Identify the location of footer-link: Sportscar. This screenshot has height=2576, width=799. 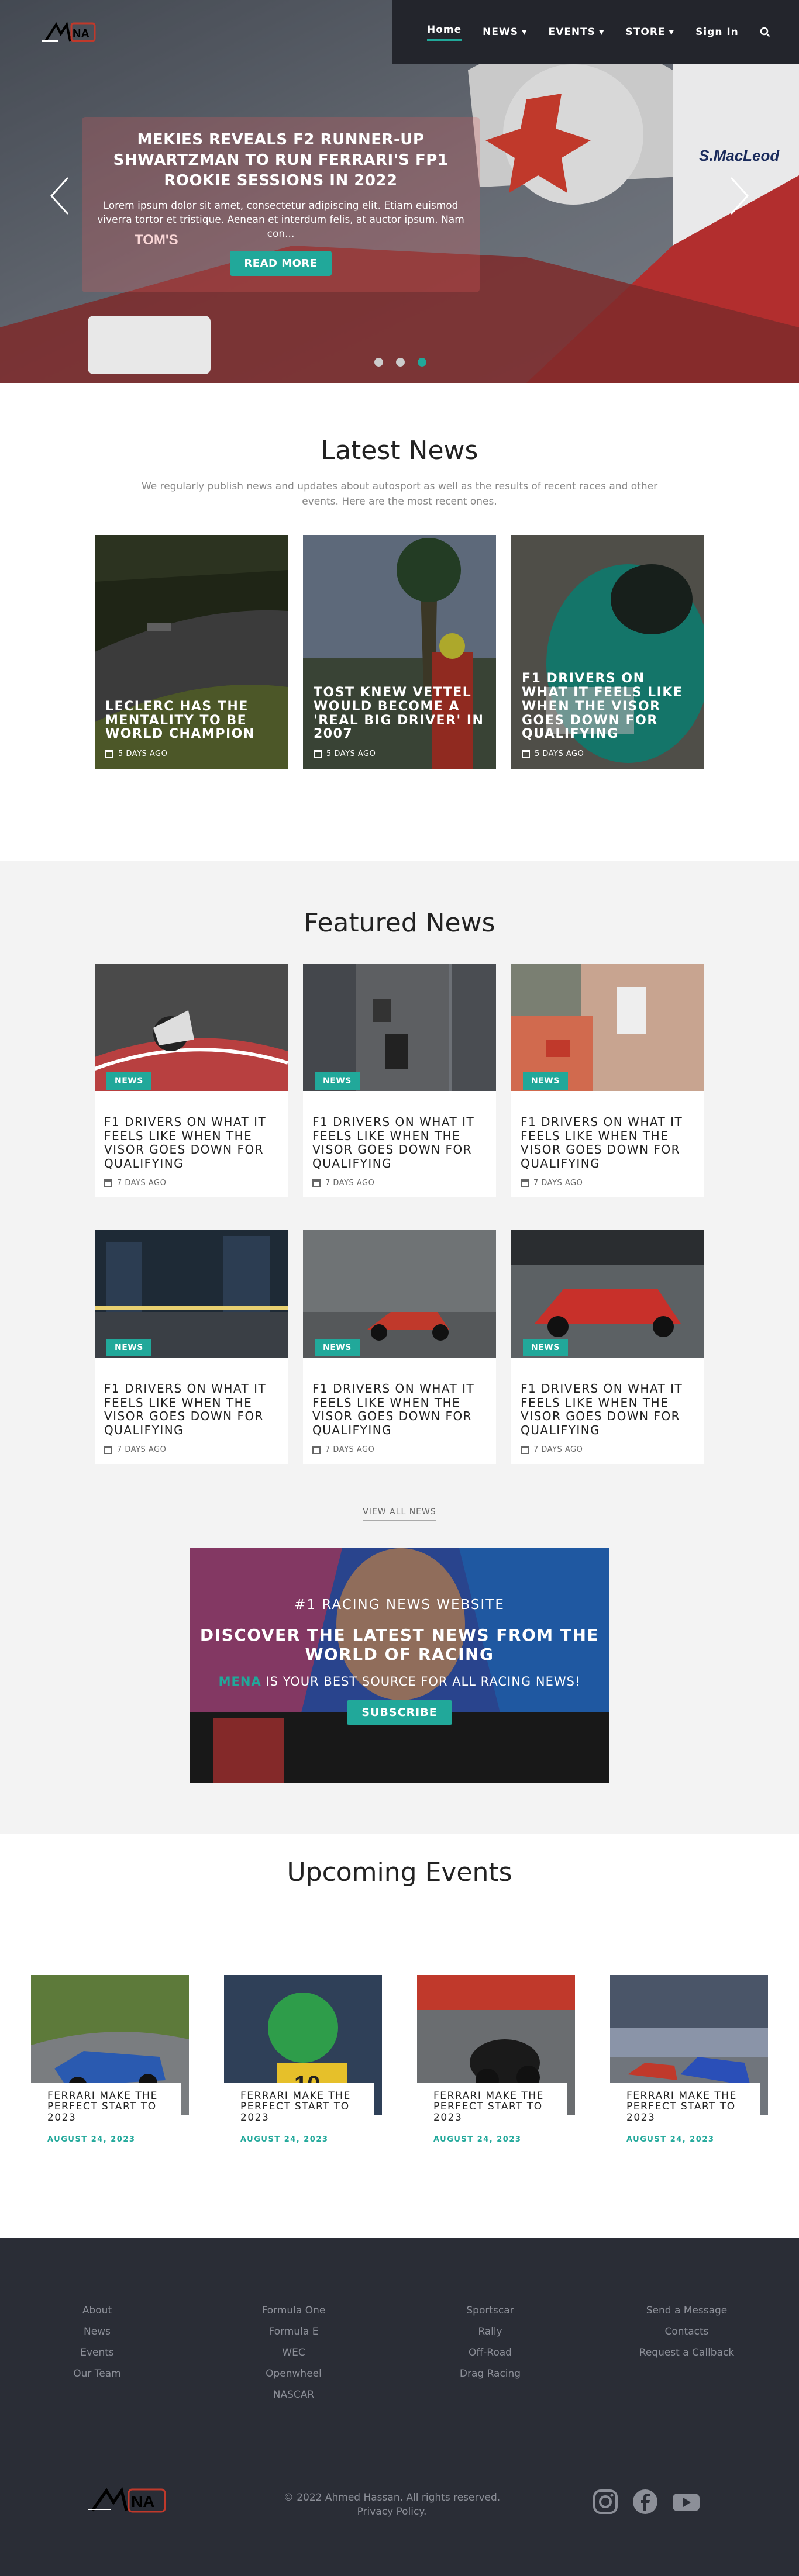
(490, 2310).